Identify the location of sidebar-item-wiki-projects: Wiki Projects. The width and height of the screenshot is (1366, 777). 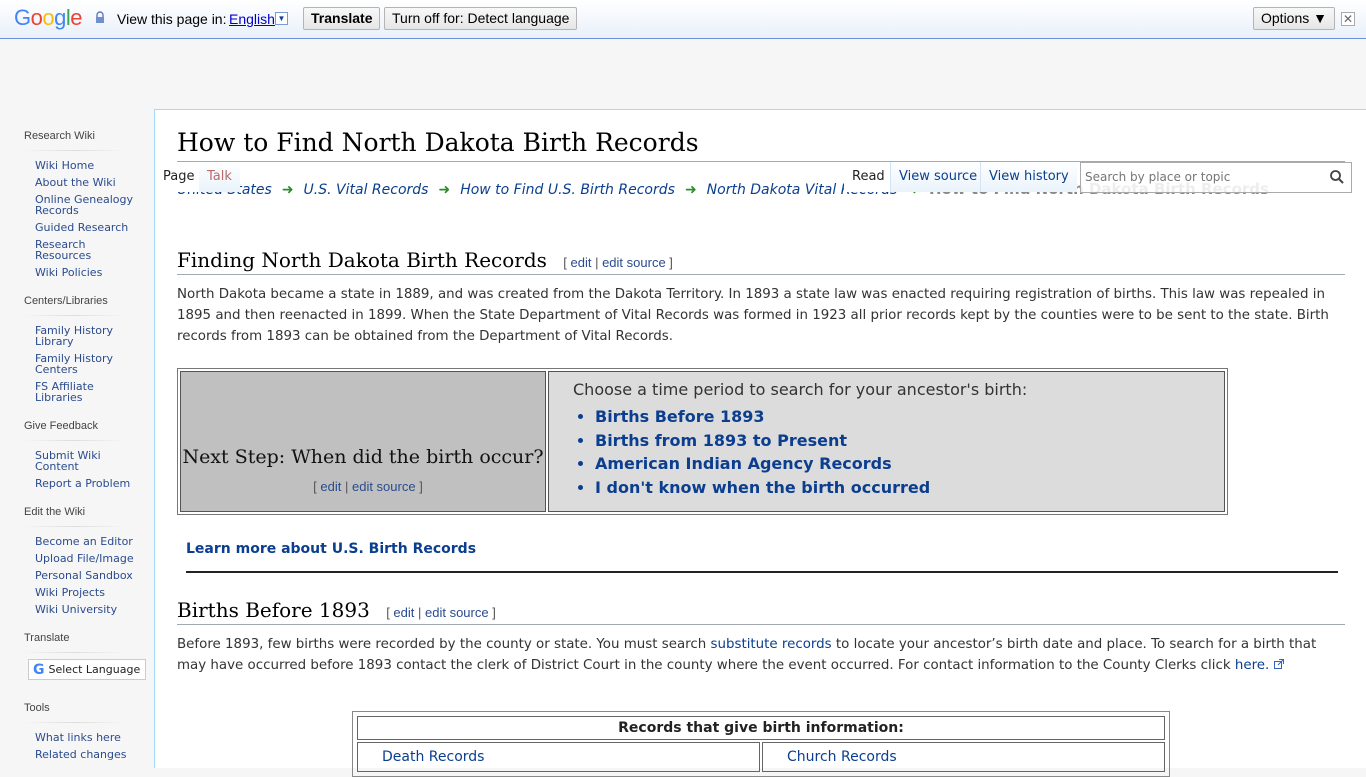
(70, 592).